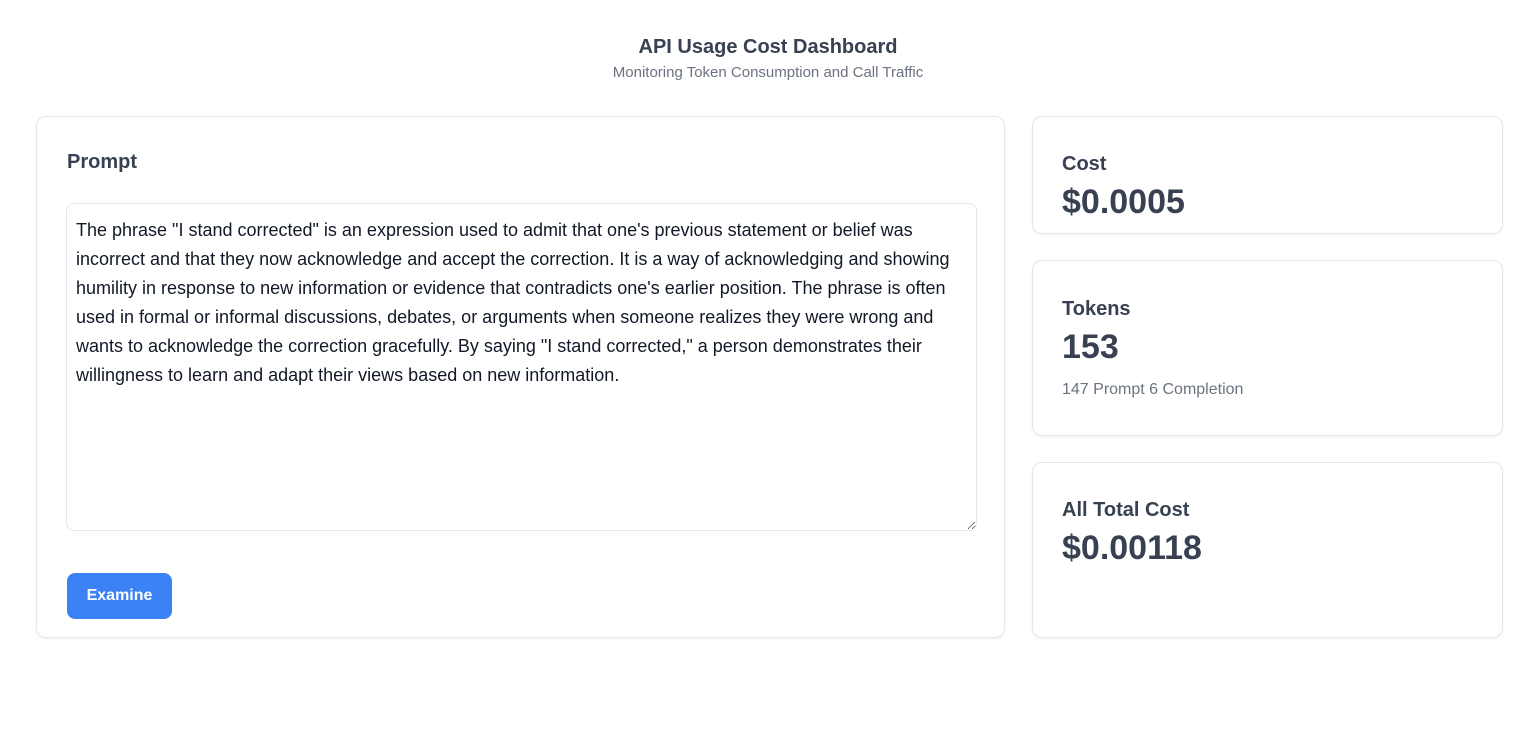  What do you see at coordinates (1152, 390) in the screenshot?
I see `tokens-breakdown: 147 Prompt 6 Completion` at bounding box center [1152, 390].